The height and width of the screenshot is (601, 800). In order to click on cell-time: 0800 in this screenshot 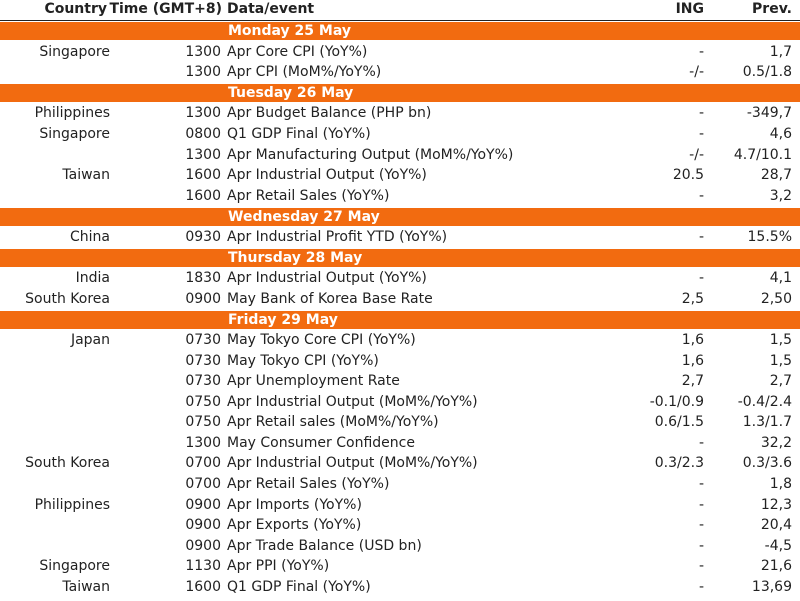, I will do `click(203, 133)`.